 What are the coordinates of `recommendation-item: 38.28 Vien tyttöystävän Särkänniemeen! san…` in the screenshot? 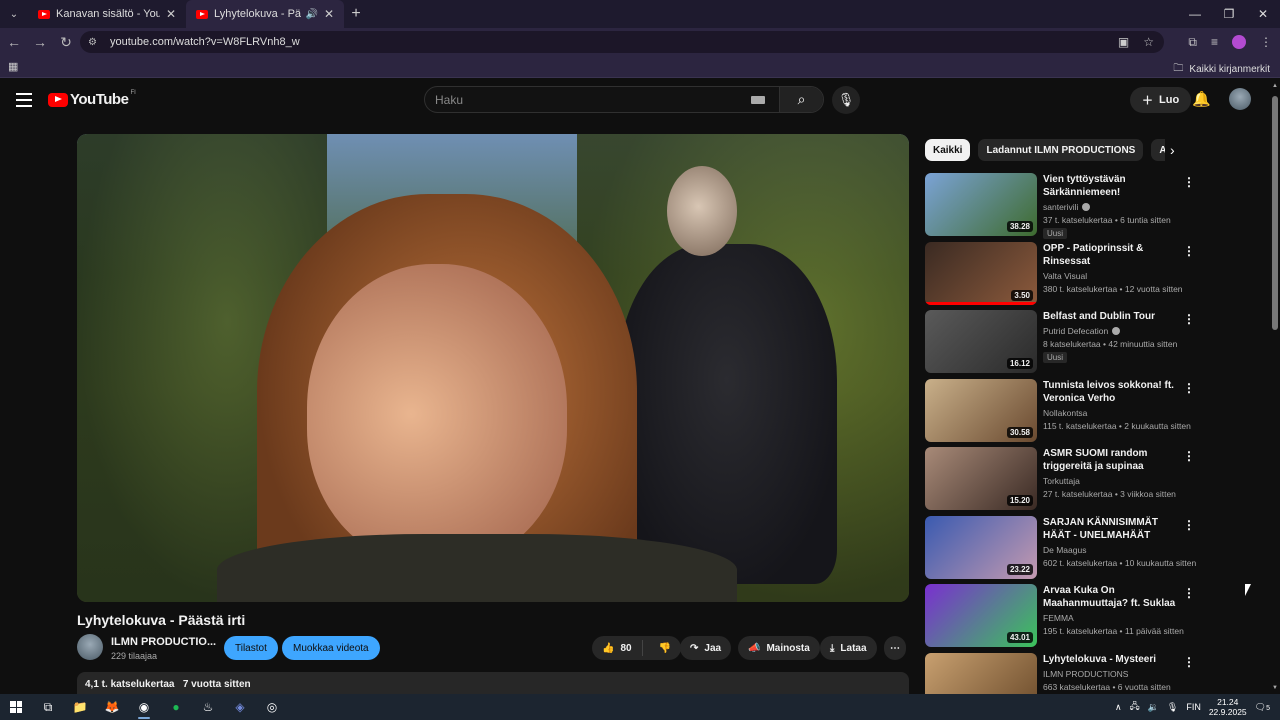 It's located at (1062, 206).